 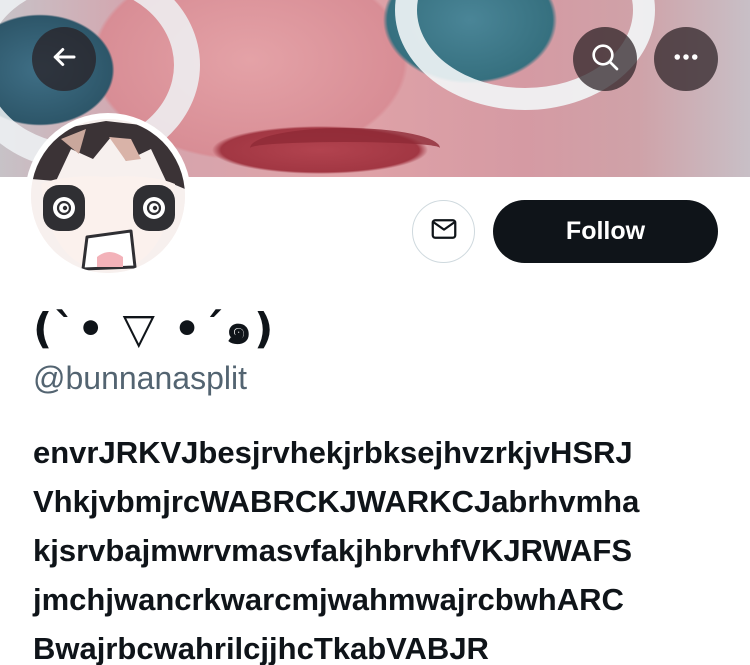 What do you see at coordinates (332, 550) in the screenshot?
I see `bio-line: kjsrvbajmwrvmasvfakjhbrvhfVKJRWAFS` at bounding box center [332, 550].